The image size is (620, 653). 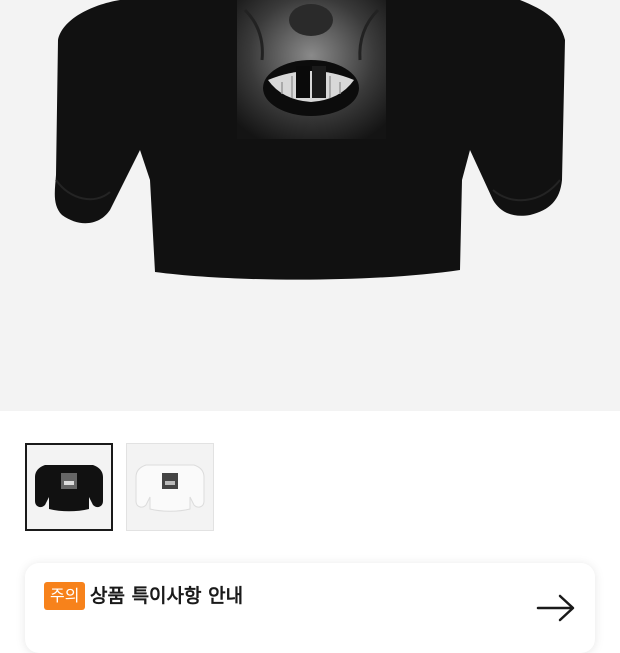 What do you see at coordinates (167, 596) in the screenshot?
I see `notice-title: 상품 특이사항 안내` at bounding box center [167, 596].